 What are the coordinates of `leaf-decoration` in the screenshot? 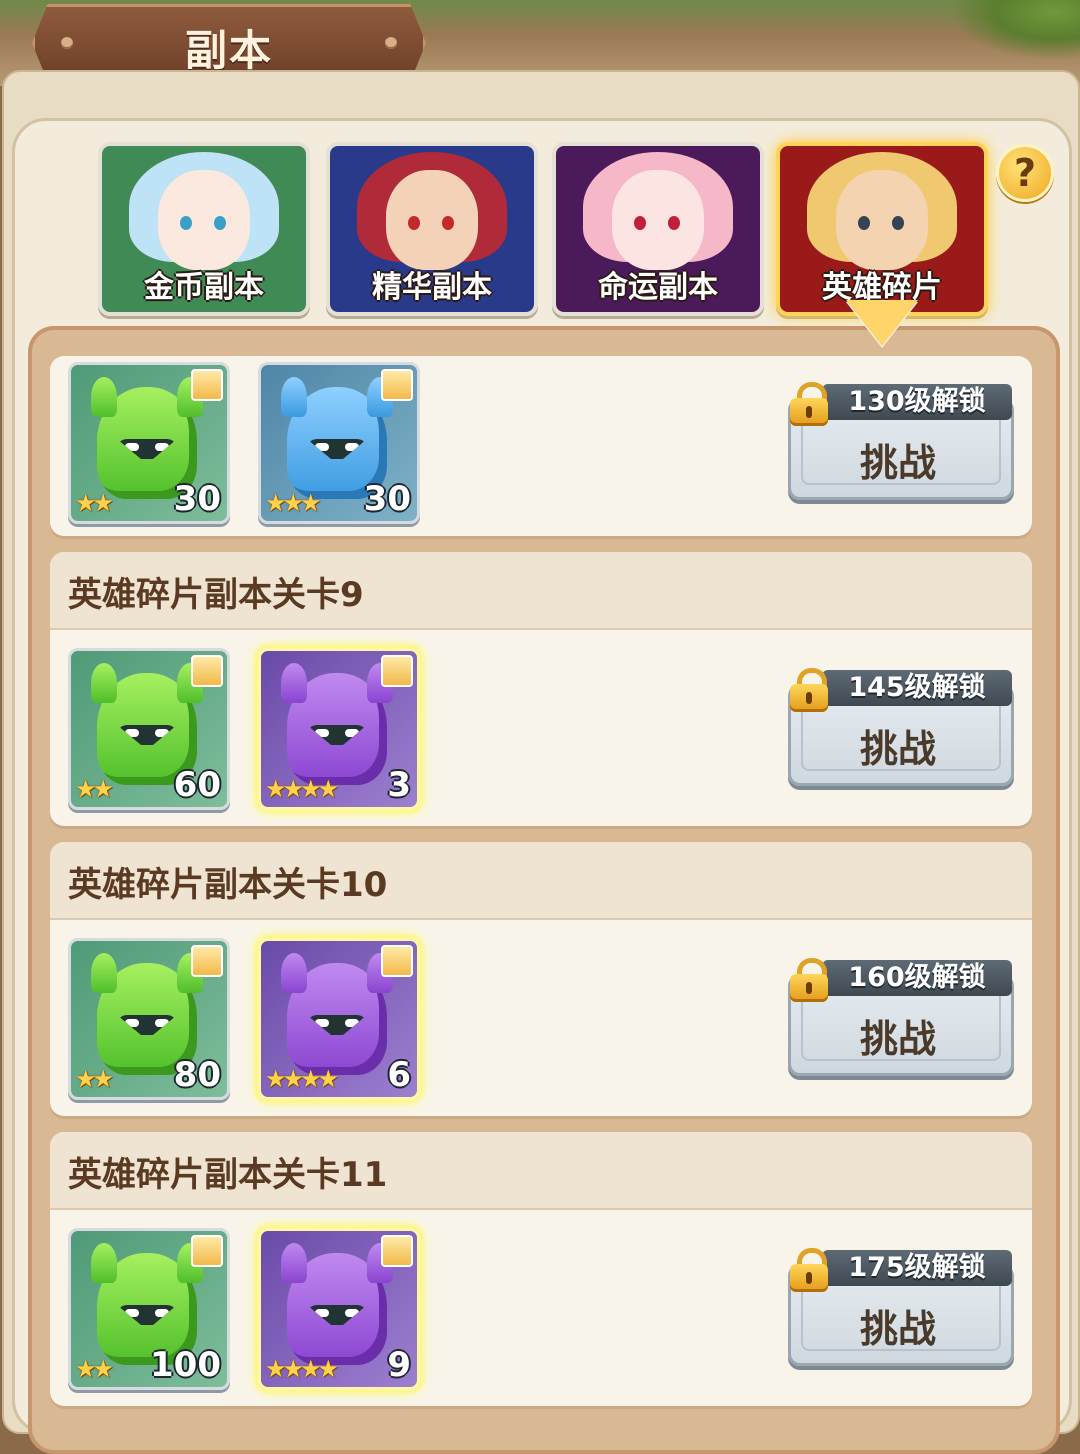 It's located at (1015, 30).